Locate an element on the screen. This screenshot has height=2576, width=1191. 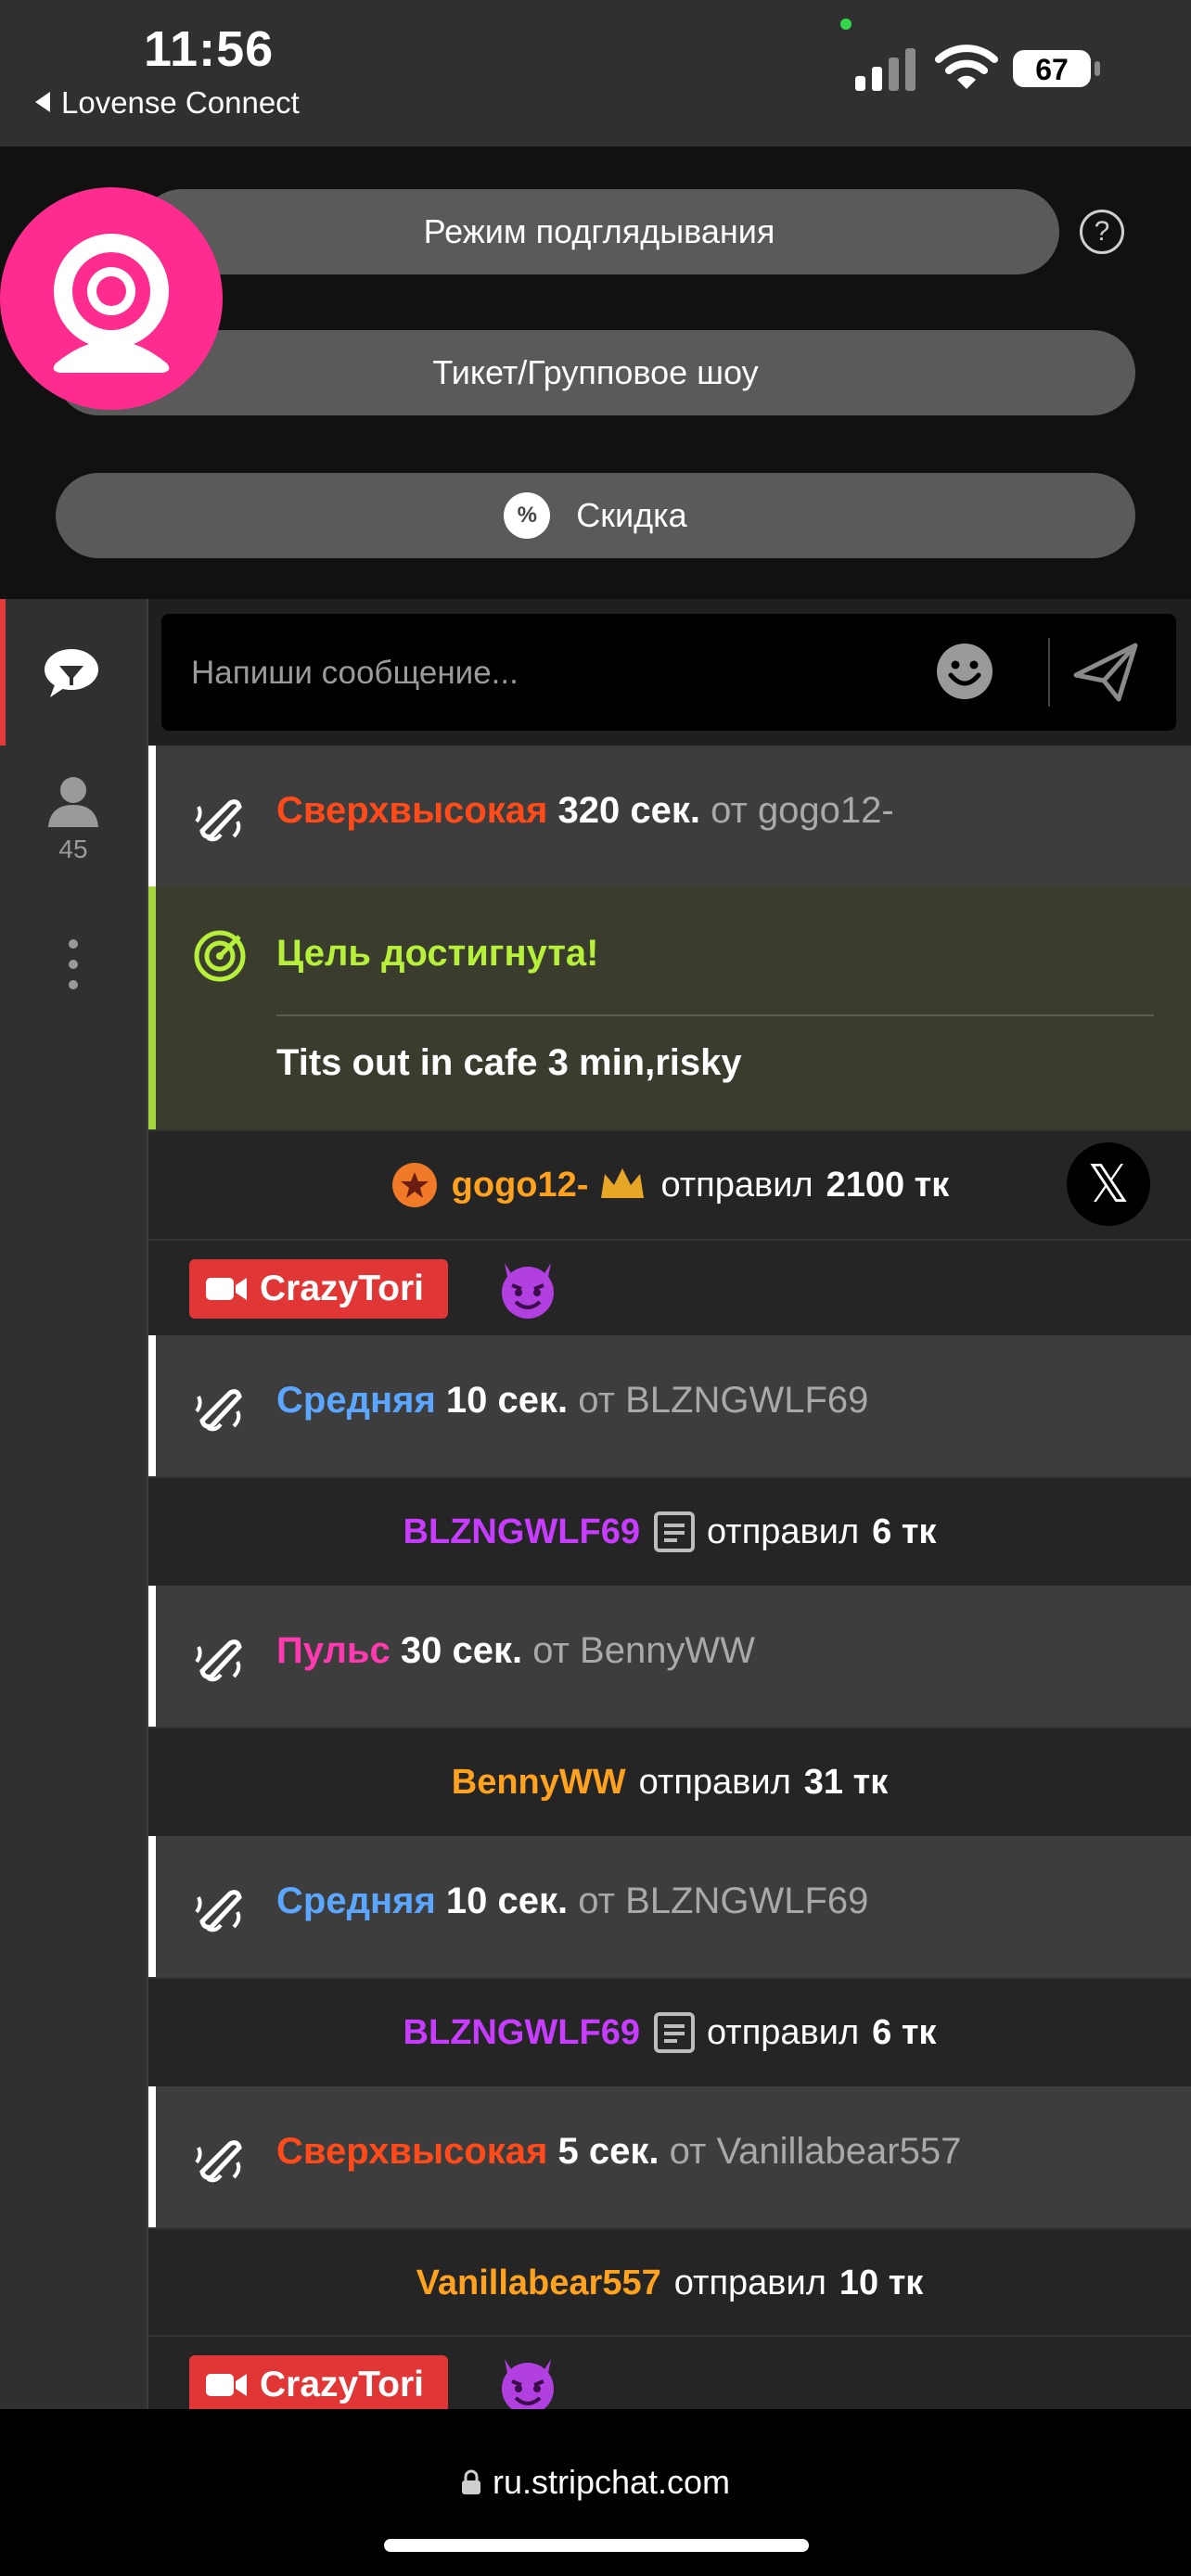
tip-username: gogo12- is located at coordinates (520, 1185).